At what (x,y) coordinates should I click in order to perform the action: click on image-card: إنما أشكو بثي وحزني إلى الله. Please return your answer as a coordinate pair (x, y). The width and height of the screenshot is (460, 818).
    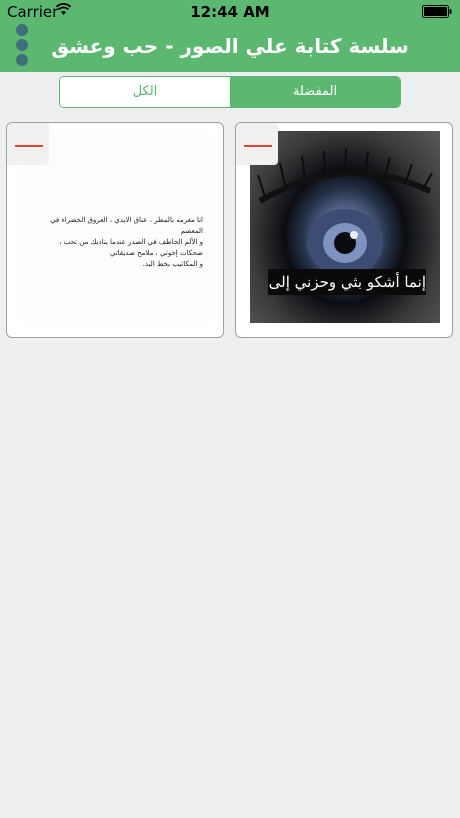
    Looking at the image, I should click on (344, 230).